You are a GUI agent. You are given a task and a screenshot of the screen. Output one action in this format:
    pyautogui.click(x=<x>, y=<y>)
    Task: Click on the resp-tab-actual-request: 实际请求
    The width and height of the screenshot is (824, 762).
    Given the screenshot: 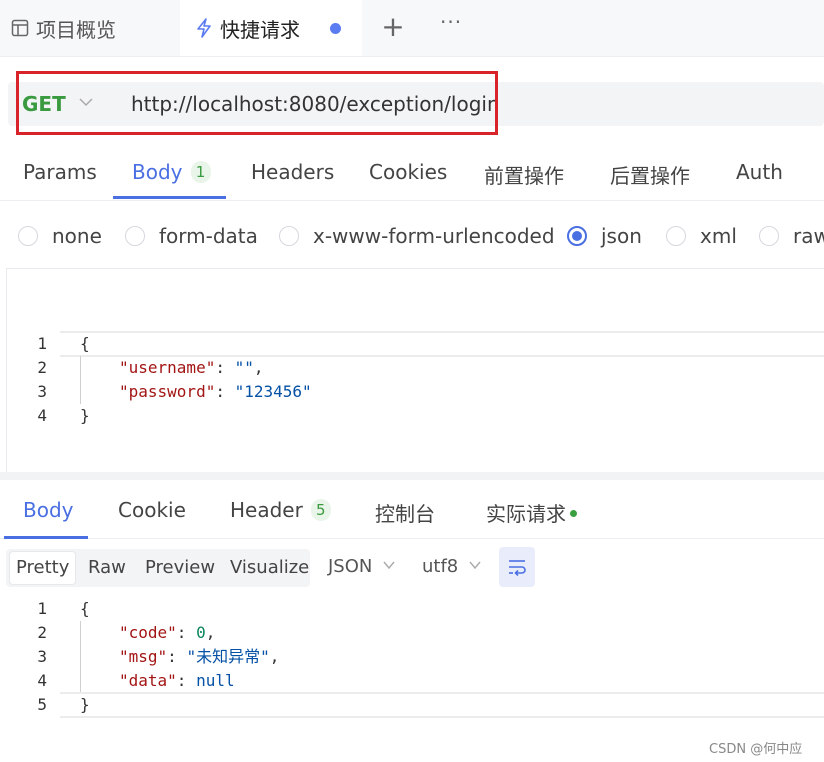 What is the action you would take?
    pyautogui.click(x=531, y=512)
    